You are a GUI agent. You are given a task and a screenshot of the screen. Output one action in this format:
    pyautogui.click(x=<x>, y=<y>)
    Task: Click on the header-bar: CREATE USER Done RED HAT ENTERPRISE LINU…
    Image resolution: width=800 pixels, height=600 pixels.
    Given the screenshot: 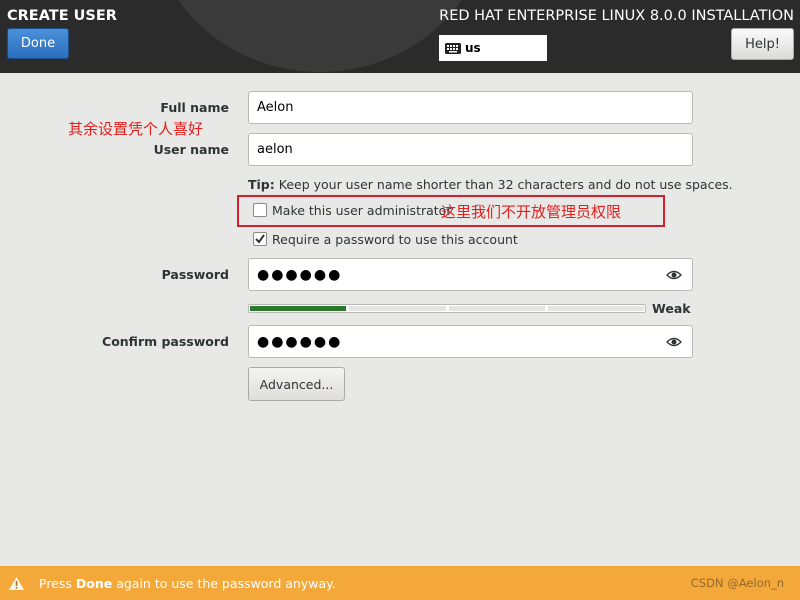 What is the action you would take?
    pyautogui.click(x=400, y=36)
    